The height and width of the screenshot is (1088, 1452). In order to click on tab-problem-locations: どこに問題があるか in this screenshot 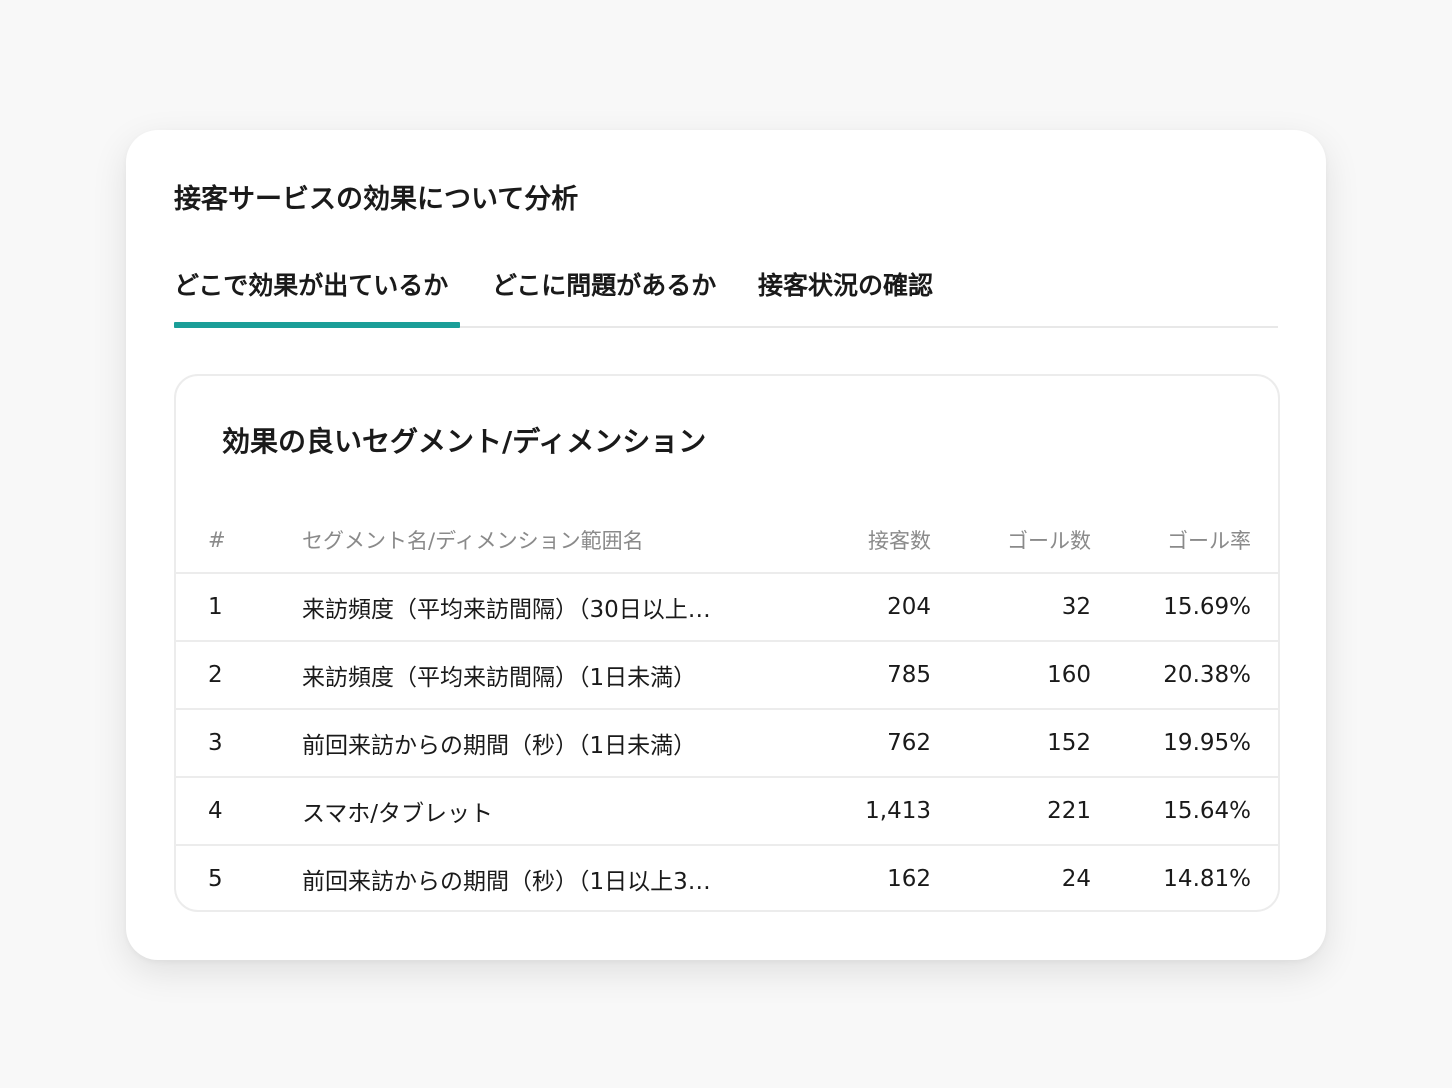, I will do `click(609, 295)`.